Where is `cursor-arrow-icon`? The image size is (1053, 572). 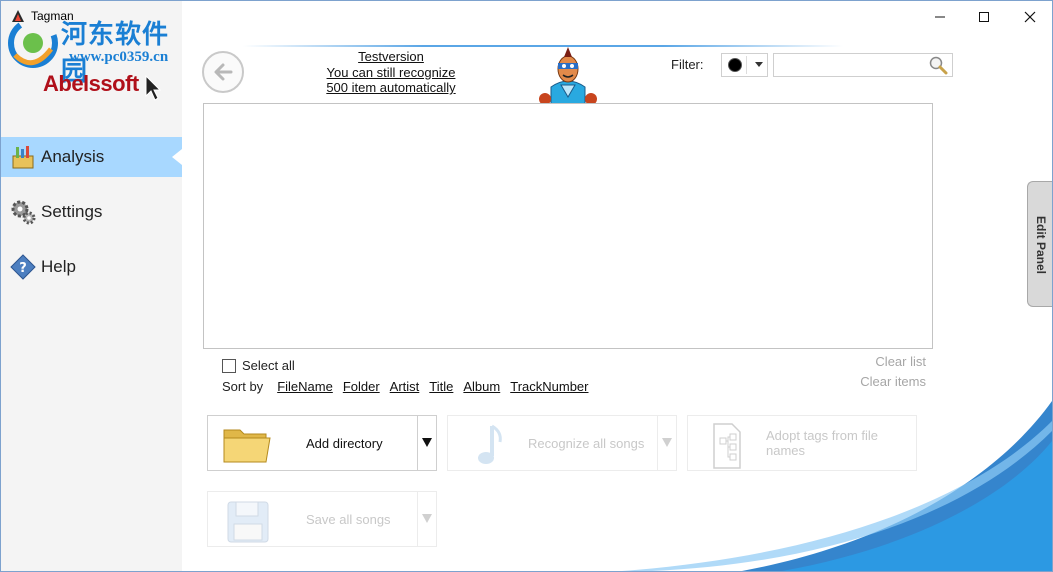 cursor-arrow-icon is located at coordinates (153, 88).